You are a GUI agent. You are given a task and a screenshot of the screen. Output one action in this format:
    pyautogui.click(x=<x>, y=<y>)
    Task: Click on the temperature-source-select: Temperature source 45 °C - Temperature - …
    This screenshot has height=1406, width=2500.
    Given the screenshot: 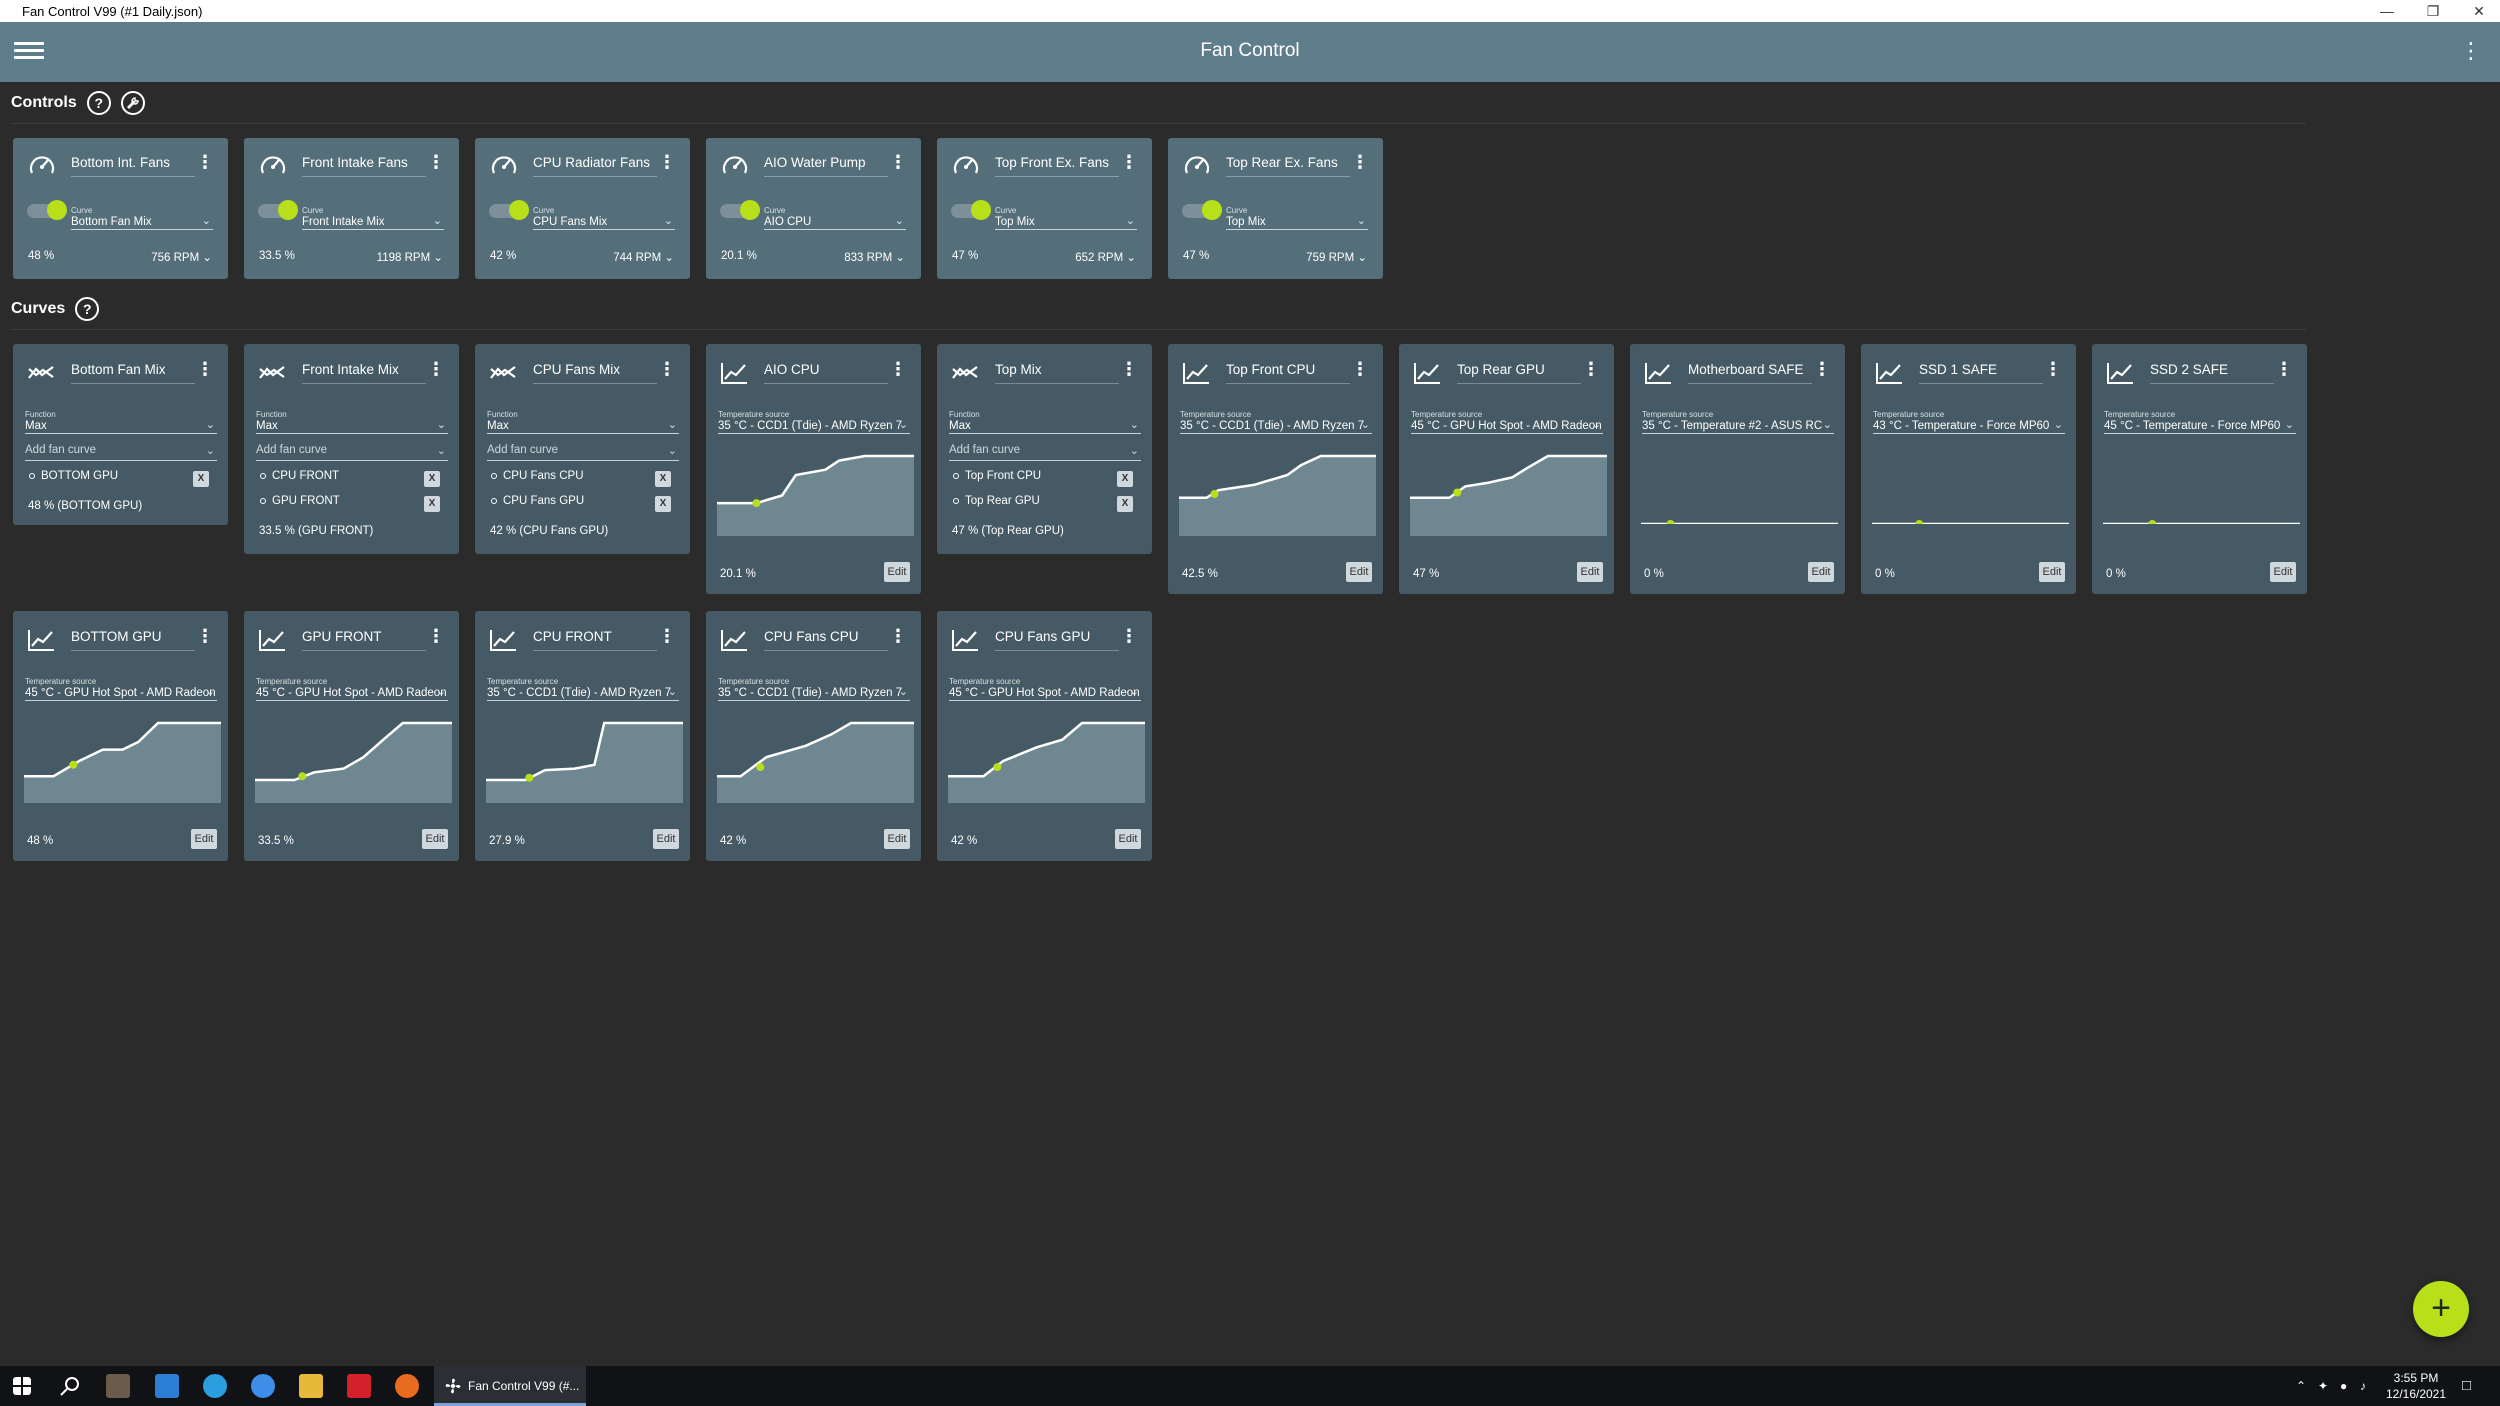 What is the action you would take?
    pyautogui.click(x=2200, y=422)
    